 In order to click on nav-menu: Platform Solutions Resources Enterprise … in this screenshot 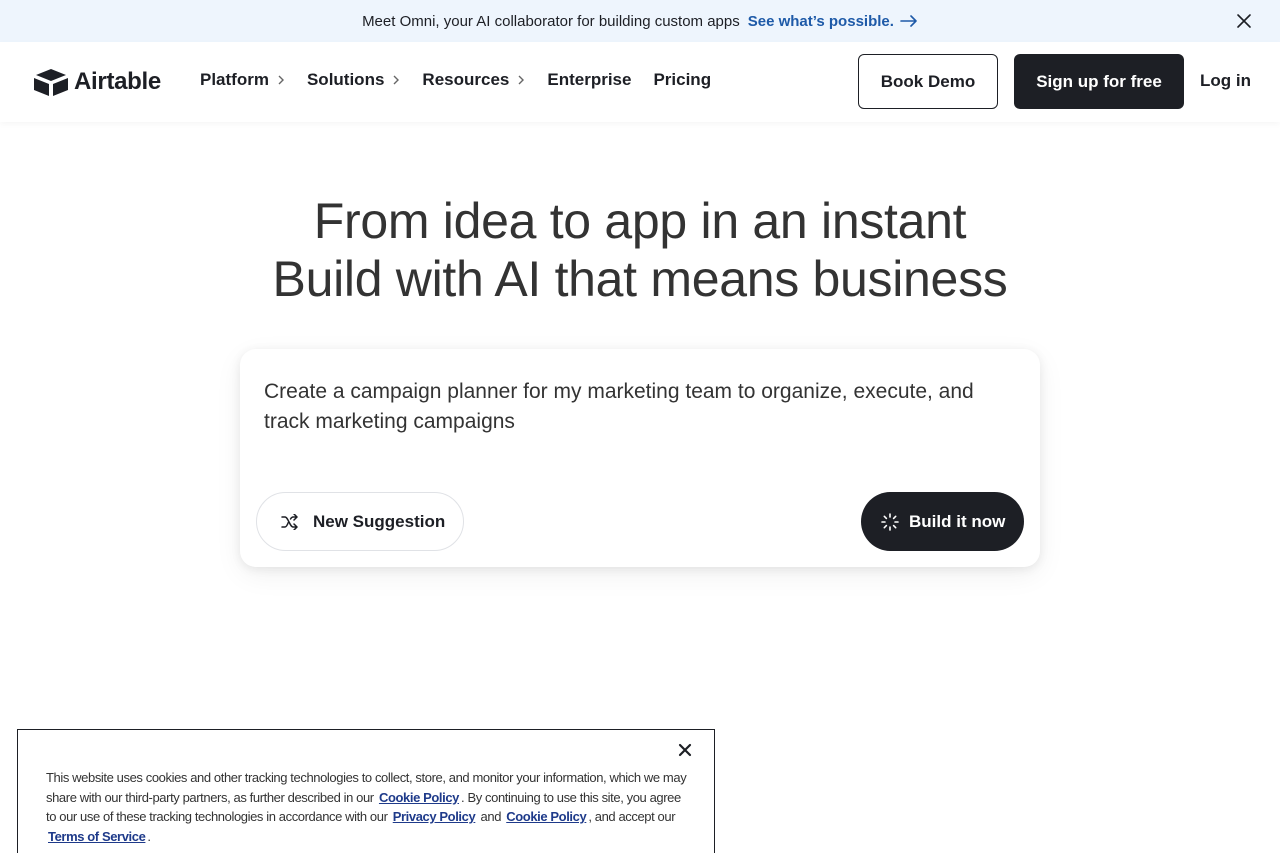, I will do `click(466, 80)`.